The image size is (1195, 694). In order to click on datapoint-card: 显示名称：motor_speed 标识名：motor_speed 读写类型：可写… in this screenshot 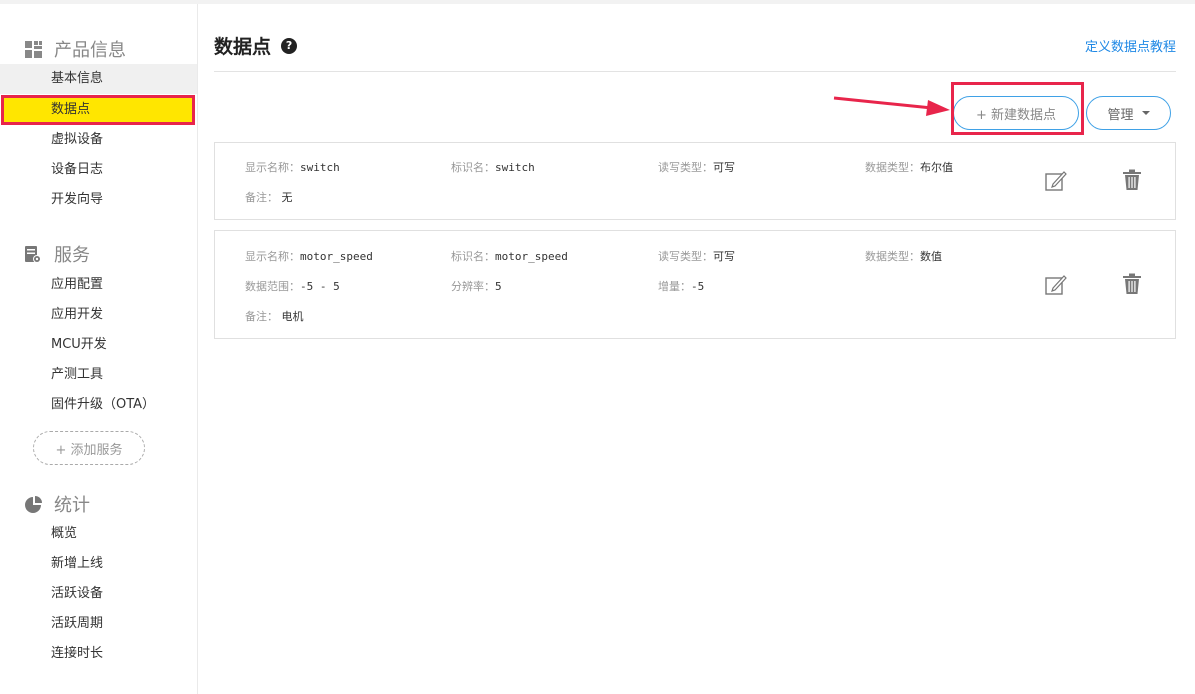, I will do `click(695, 284)`.